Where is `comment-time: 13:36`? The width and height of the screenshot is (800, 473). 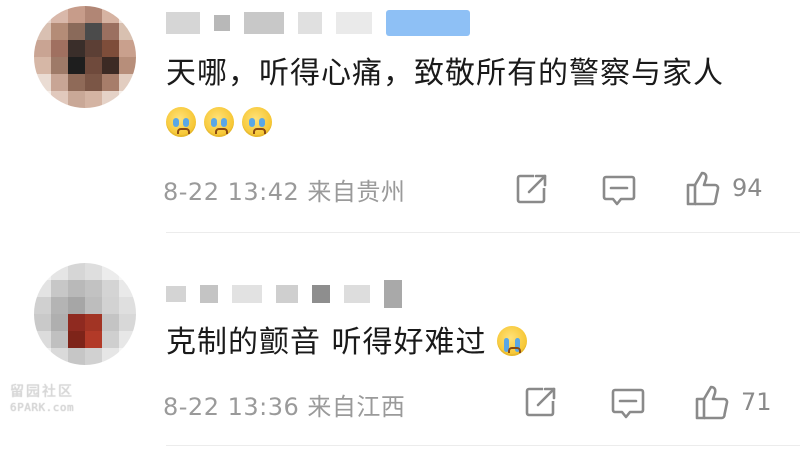
comment-time: 13:36 is located at coordinates (263, 407).